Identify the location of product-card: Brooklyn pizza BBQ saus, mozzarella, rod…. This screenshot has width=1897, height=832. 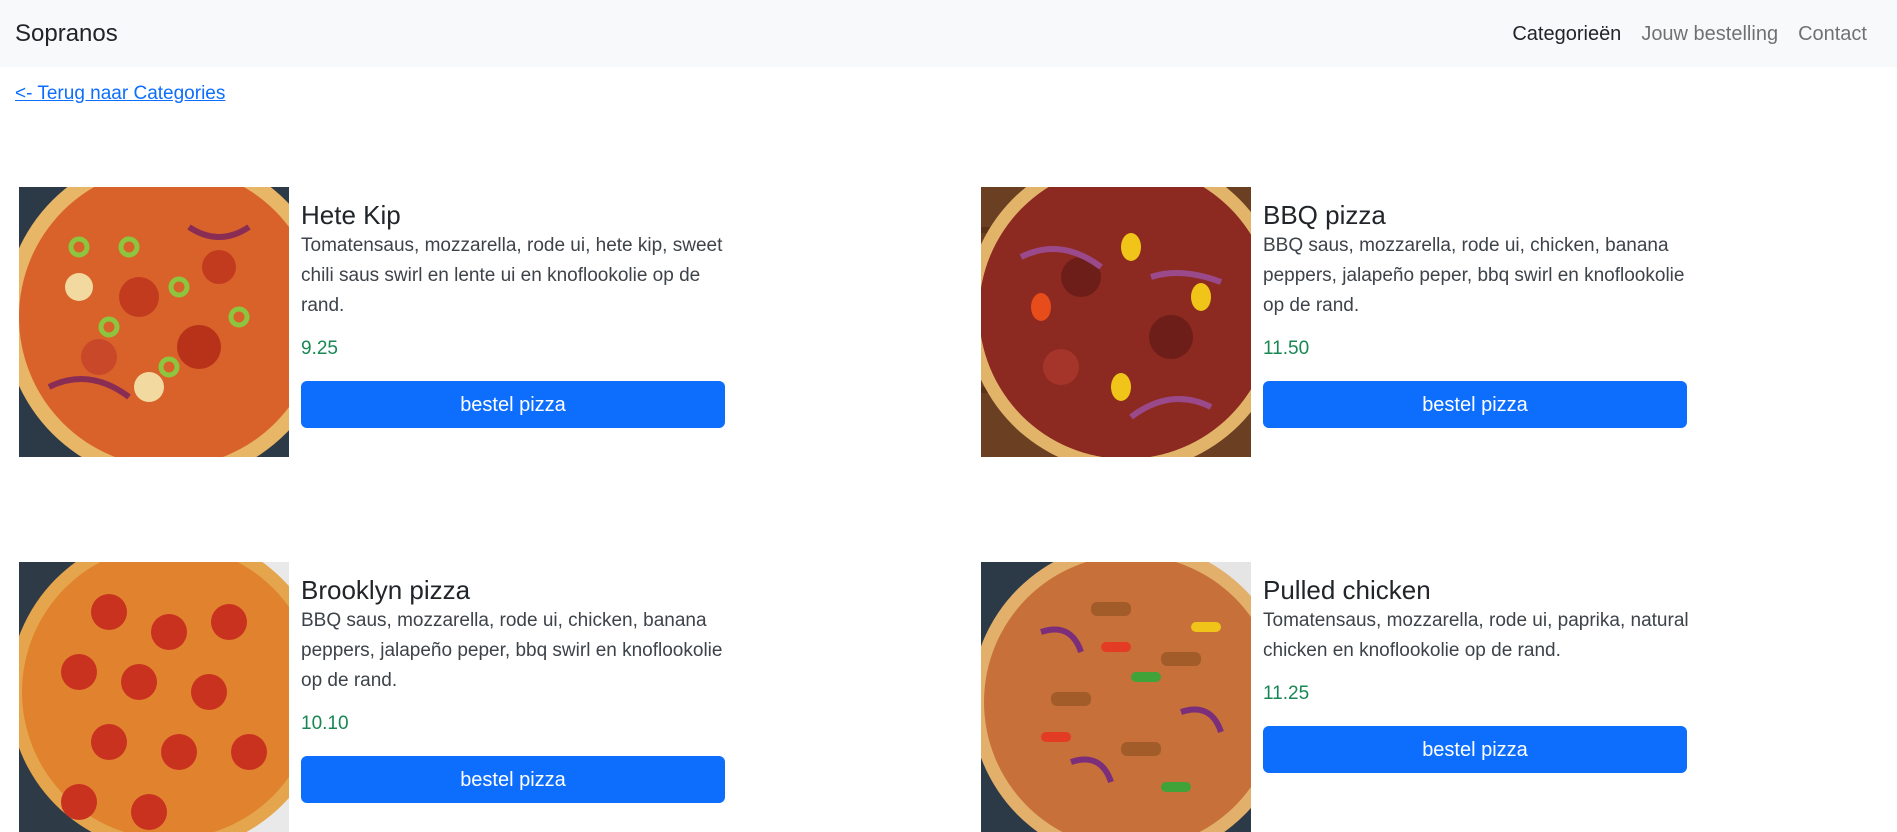
(379, 697).